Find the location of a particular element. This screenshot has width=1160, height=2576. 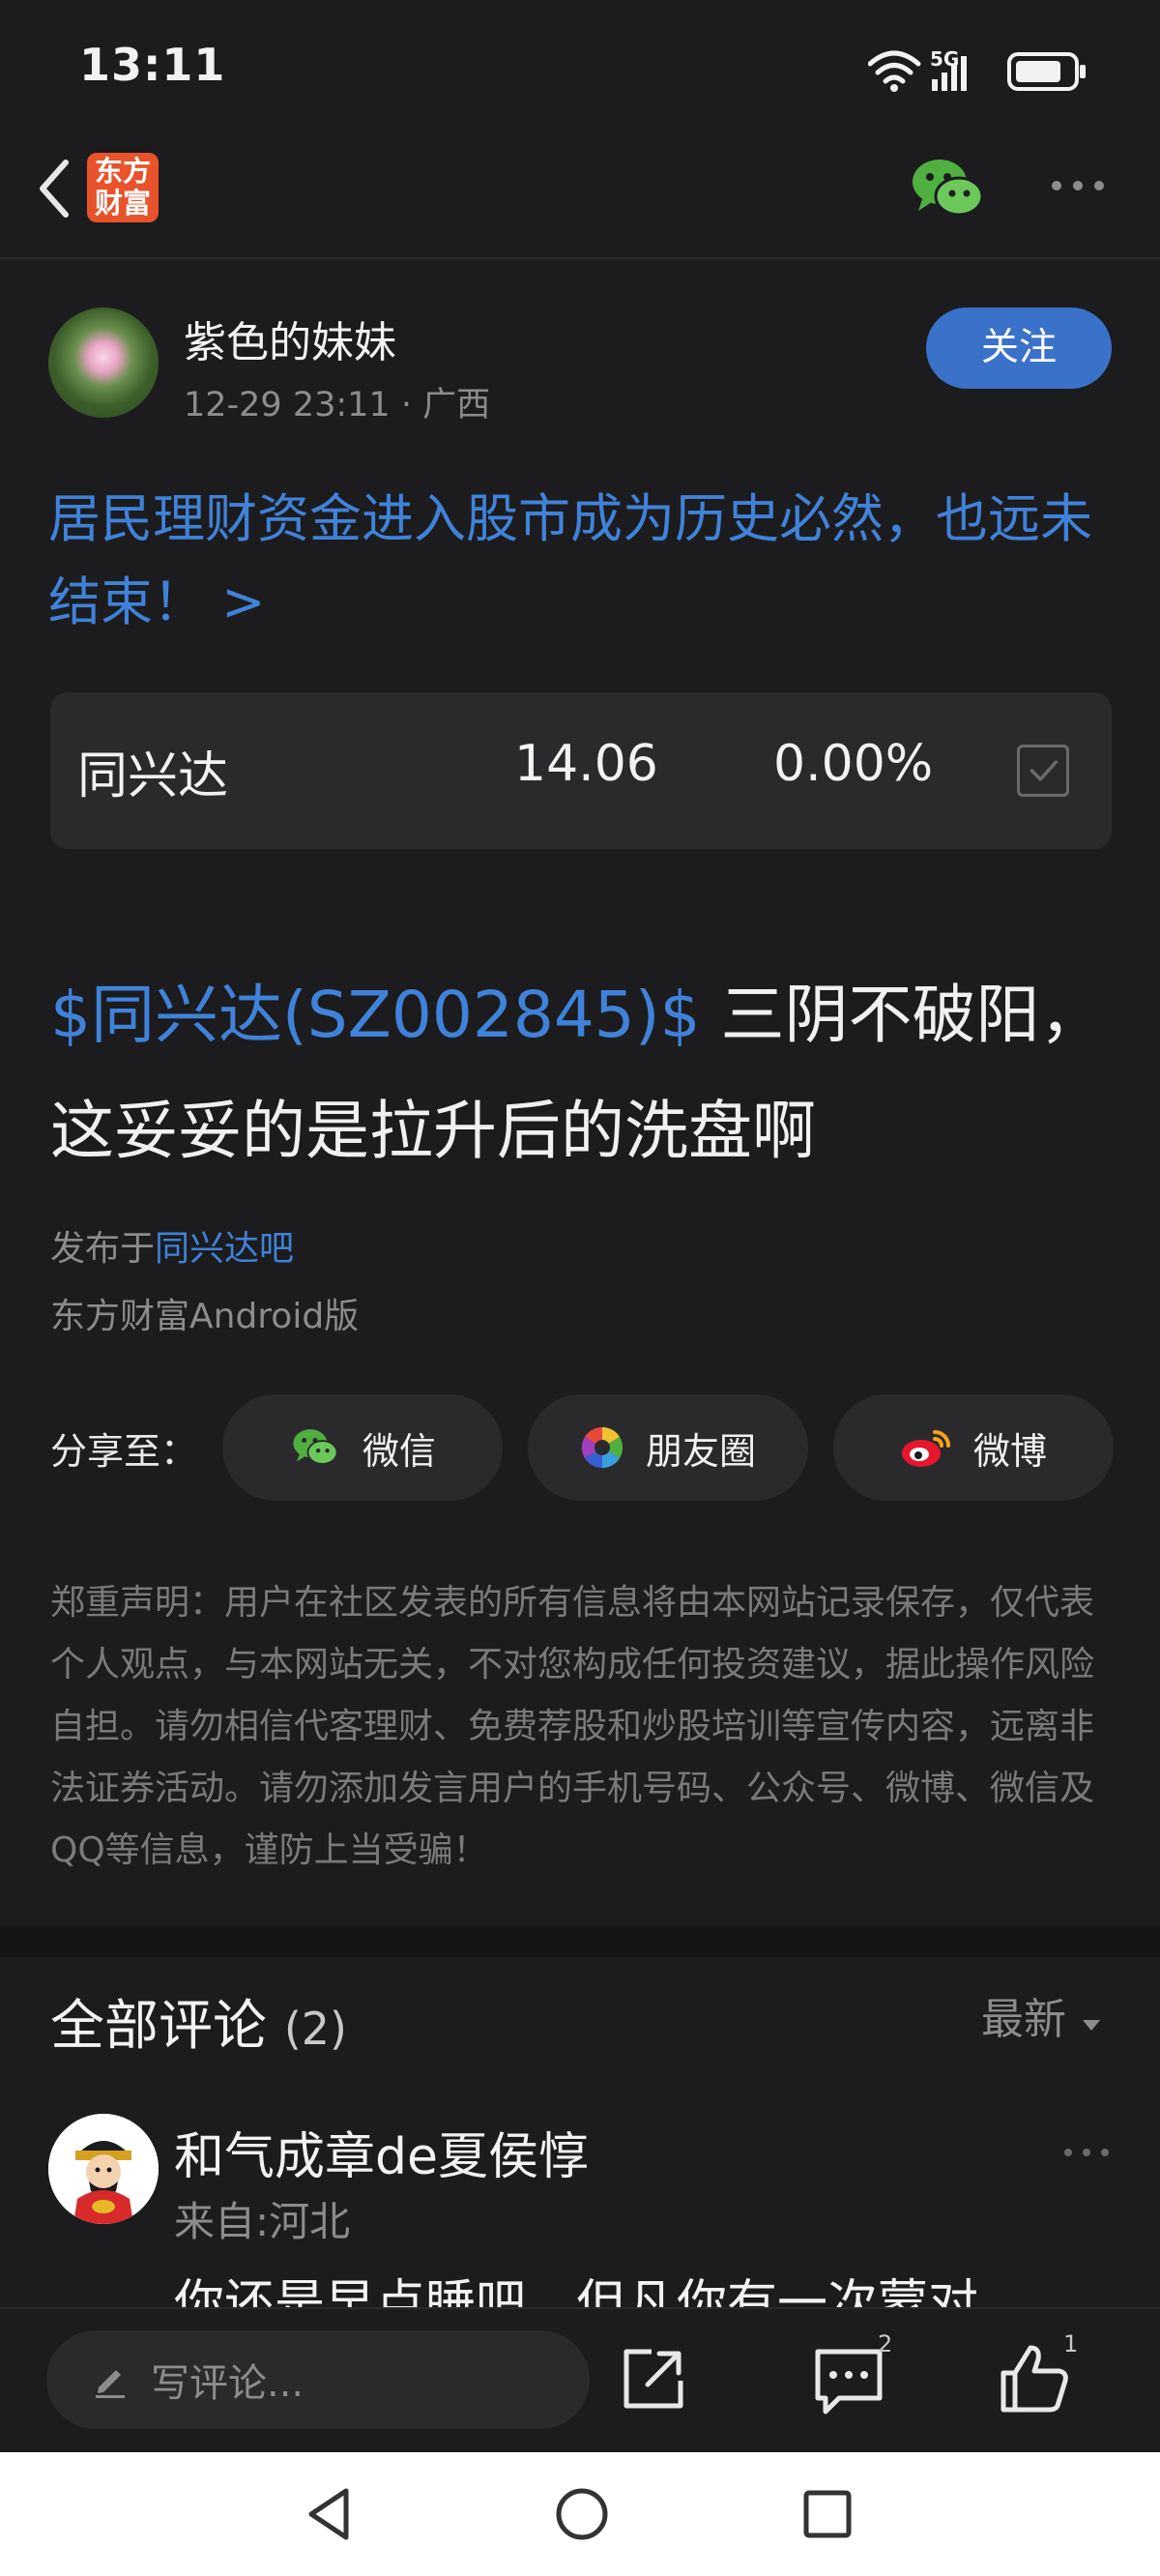

published-in: 发布于同兴达吧 is located at coordinates (172, 1245).